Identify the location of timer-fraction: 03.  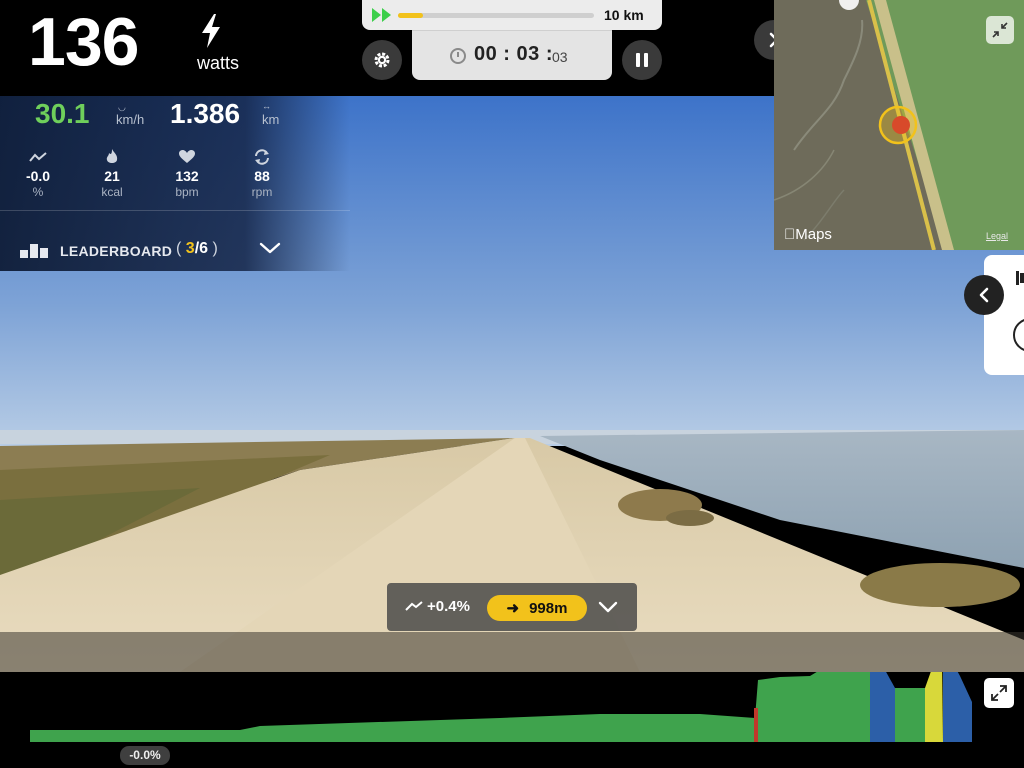
(560, 57).